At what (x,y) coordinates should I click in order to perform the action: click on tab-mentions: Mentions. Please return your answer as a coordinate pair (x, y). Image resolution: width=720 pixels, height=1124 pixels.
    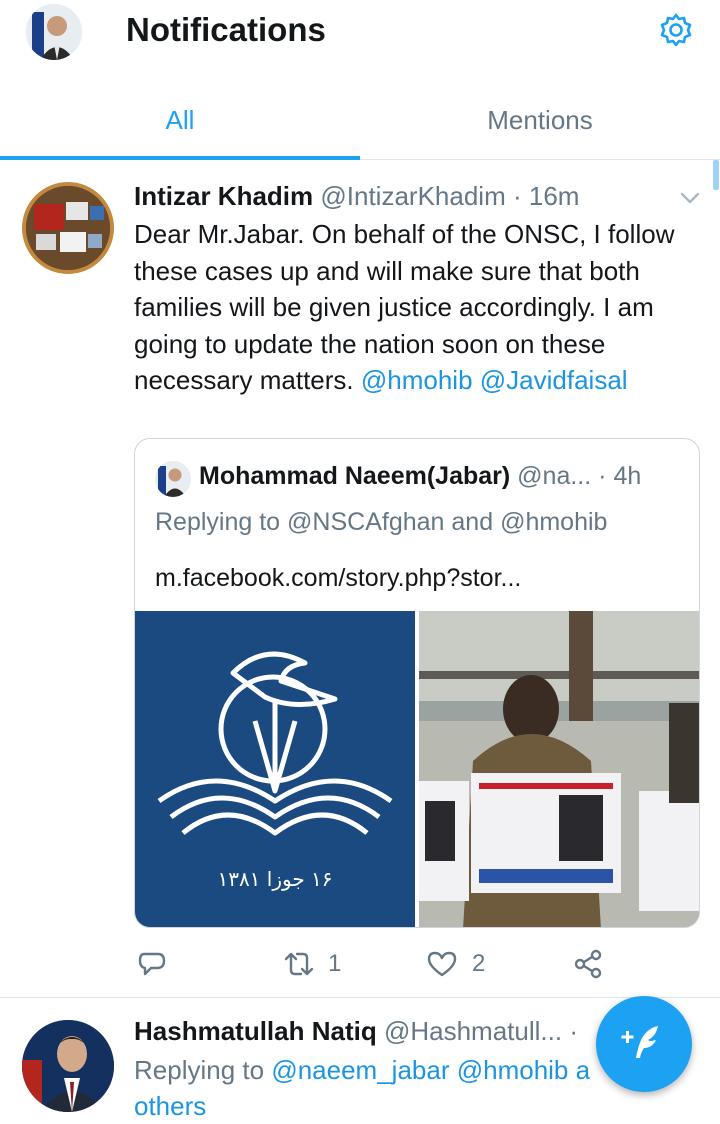
    Looking at the image, I should click on (540, 124).